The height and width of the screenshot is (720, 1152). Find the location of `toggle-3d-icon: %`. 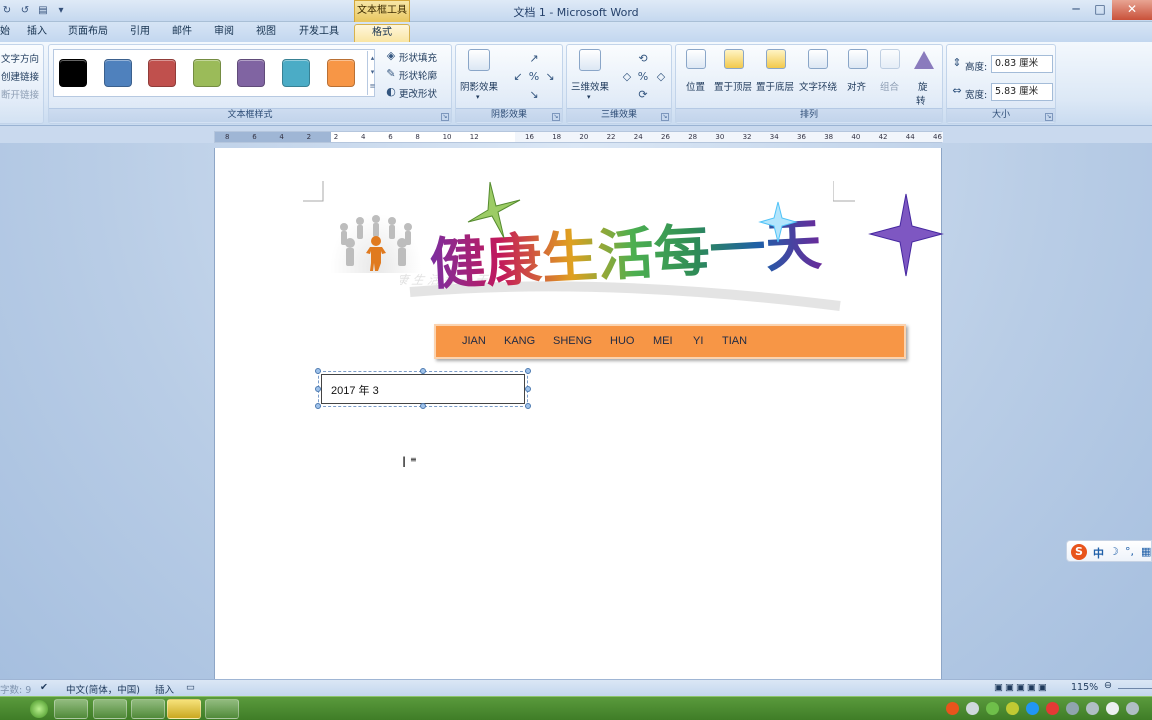

toggle-3d-icon: % is located at coordinates (643, 77).